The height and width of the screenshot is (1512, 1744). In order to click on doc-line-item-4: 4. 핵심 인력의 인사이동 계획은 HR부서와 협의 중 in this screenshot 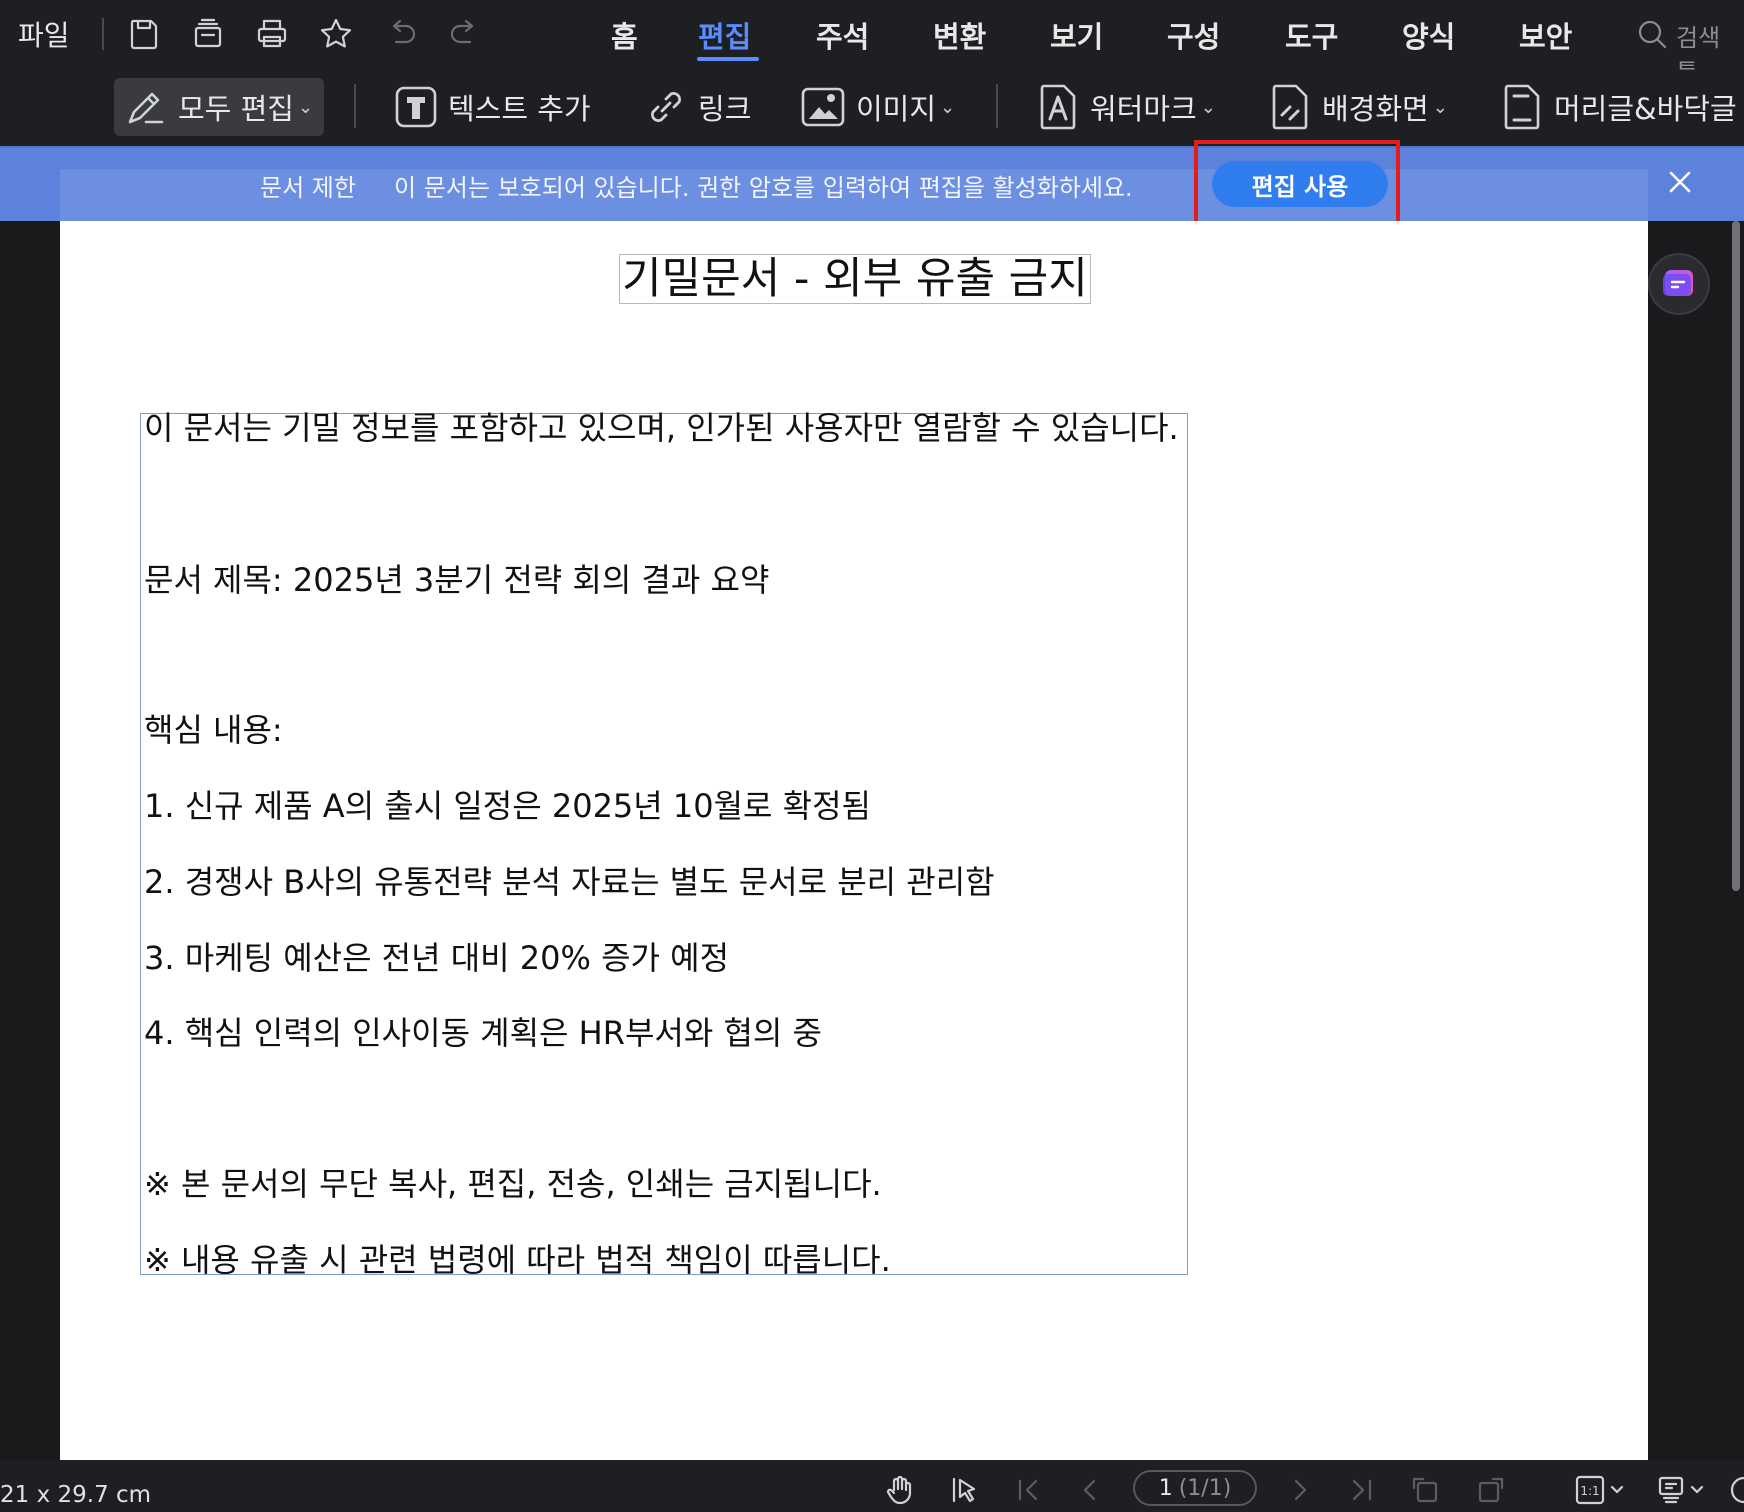, I will do `click(483, 1033)`.